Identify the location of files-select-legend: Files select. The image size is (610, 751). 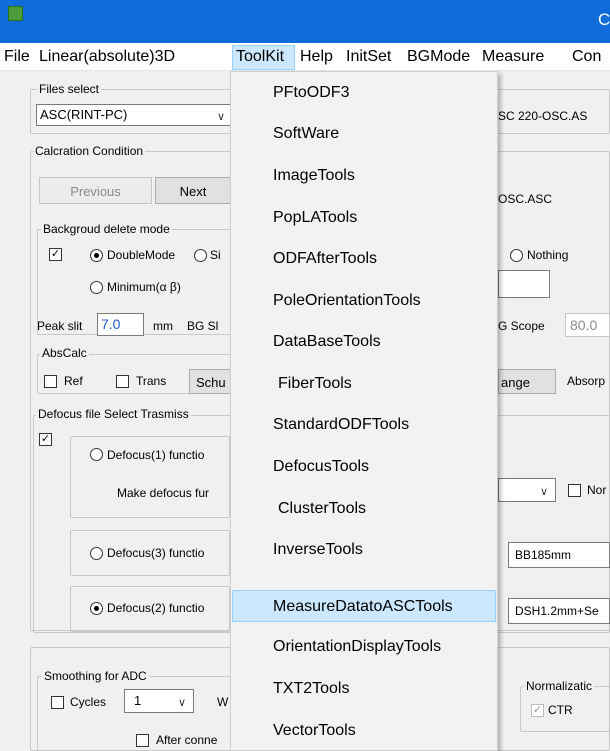
(69, 89).